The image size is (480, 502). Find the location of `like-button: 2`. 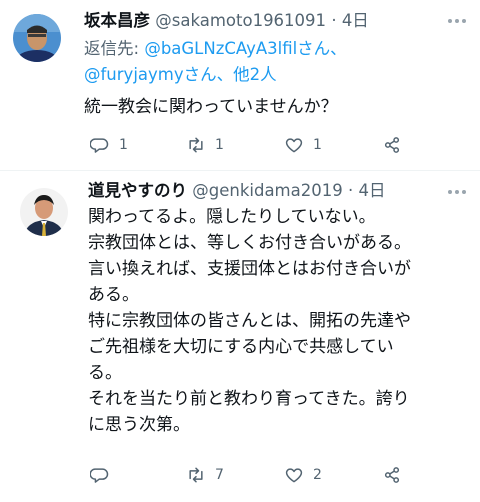

like-button: 2 is located at coordinates (303, 475).